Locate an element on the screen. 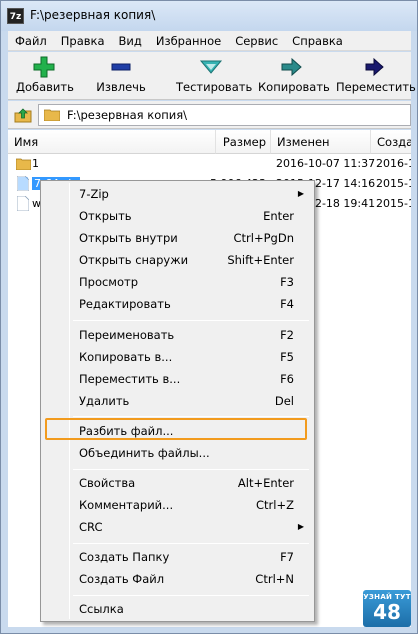 The image size is (418, 634). copy-button-label: Копировать is located at coordinates (294, 87).